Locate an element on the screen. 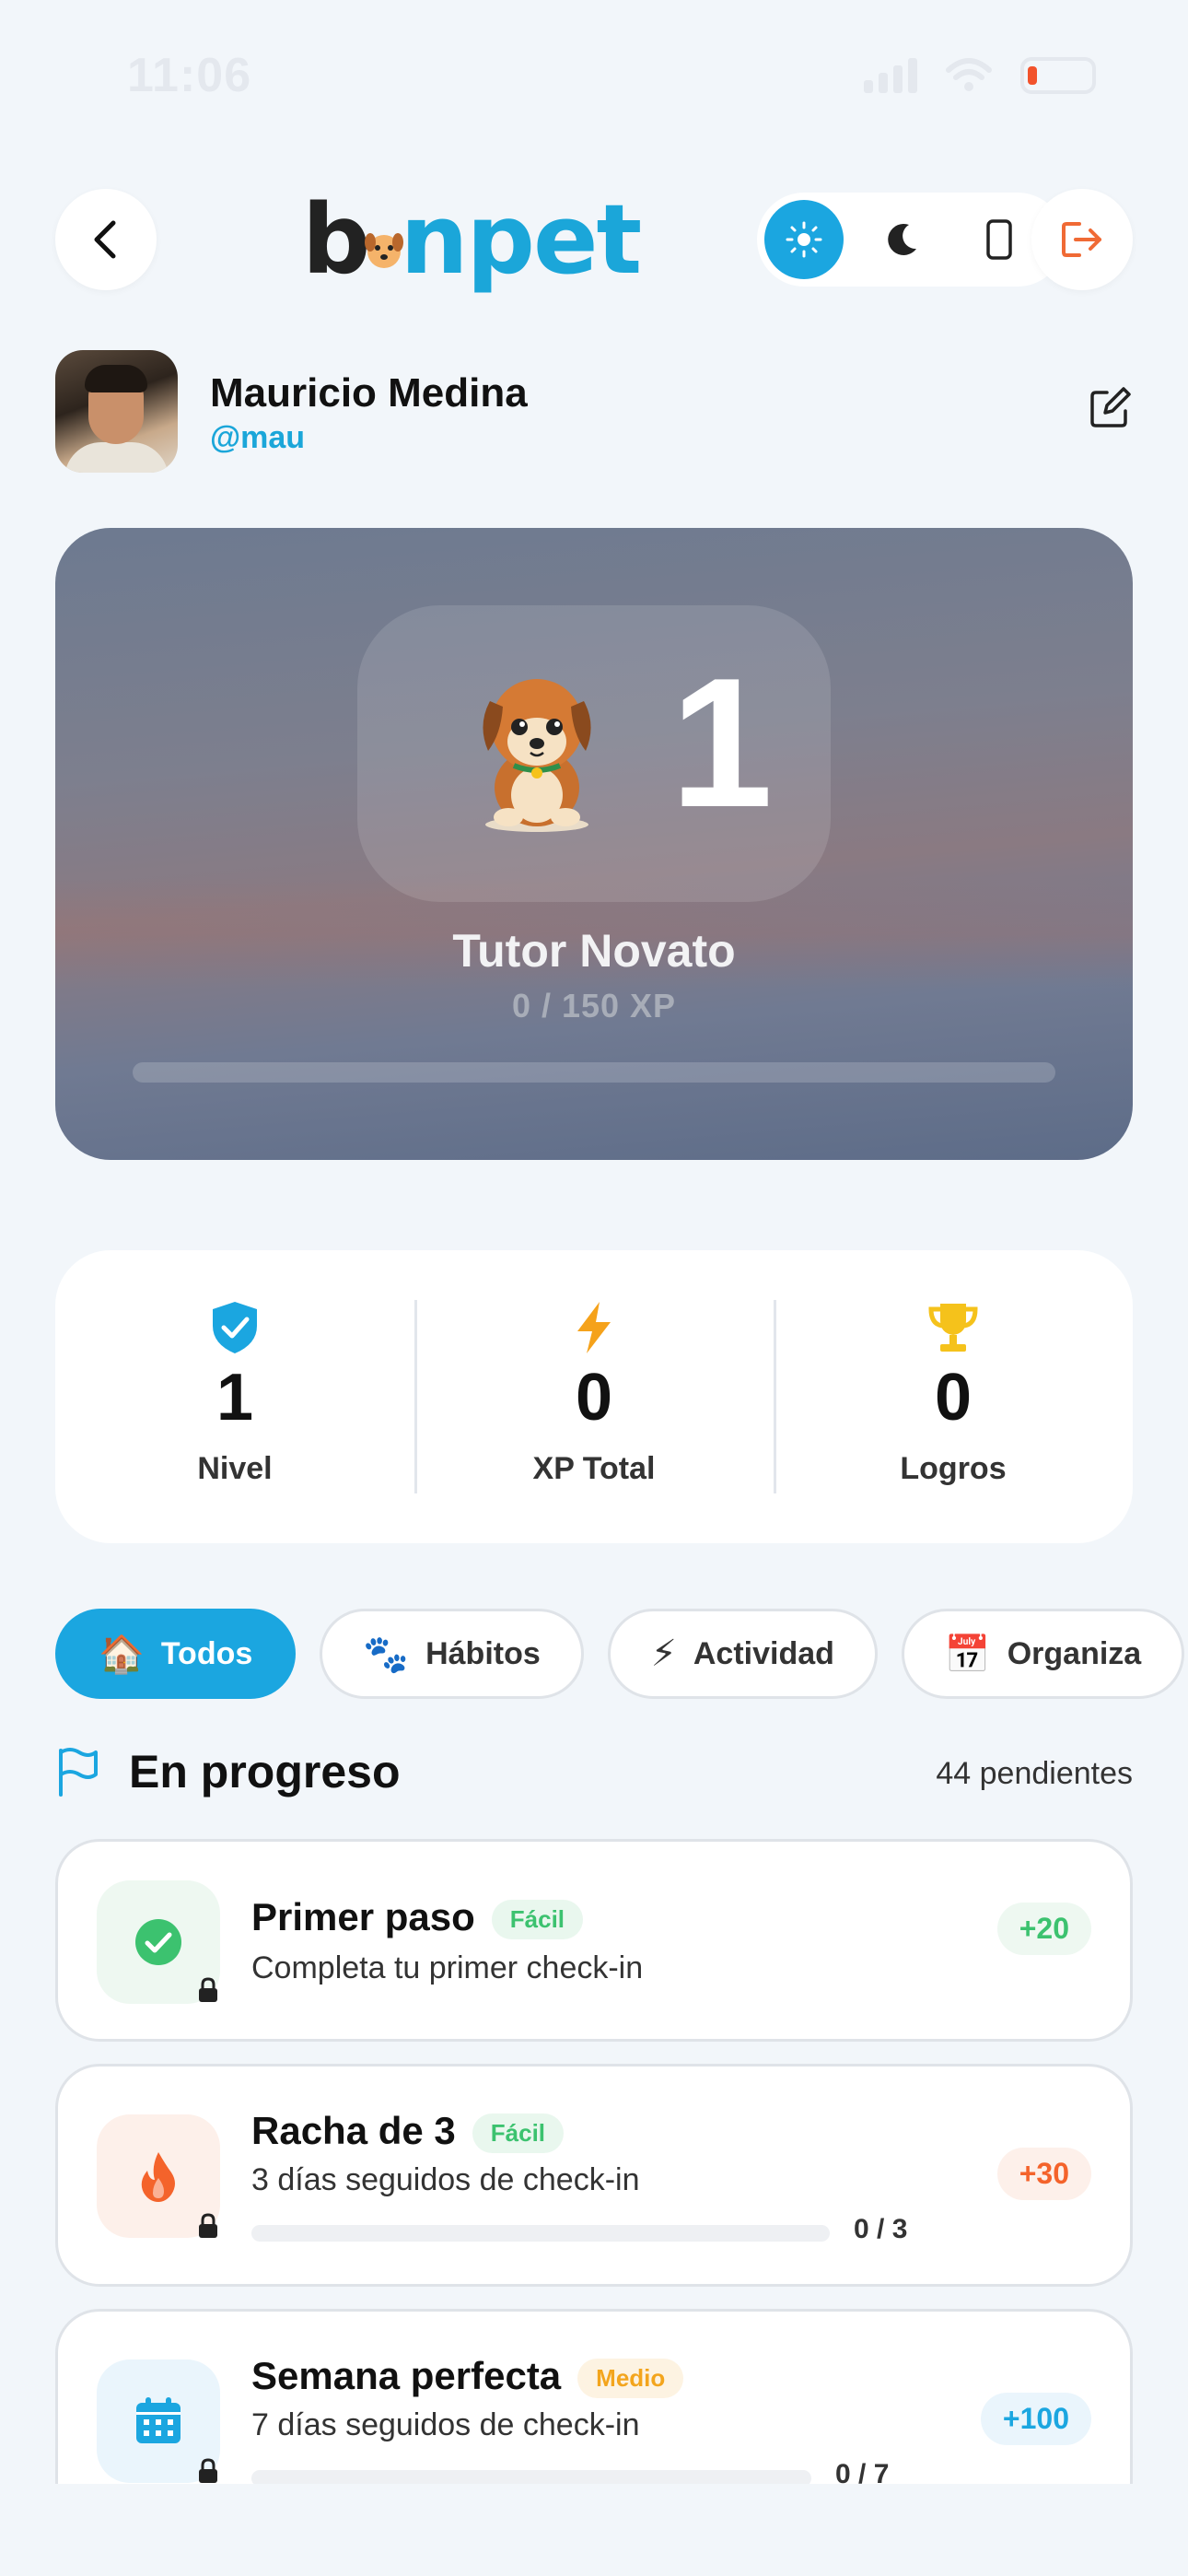 Image resolution: width=1188 pixels, height=2576 pixels. level-badge: 1 is located at coordinates (594, 753).